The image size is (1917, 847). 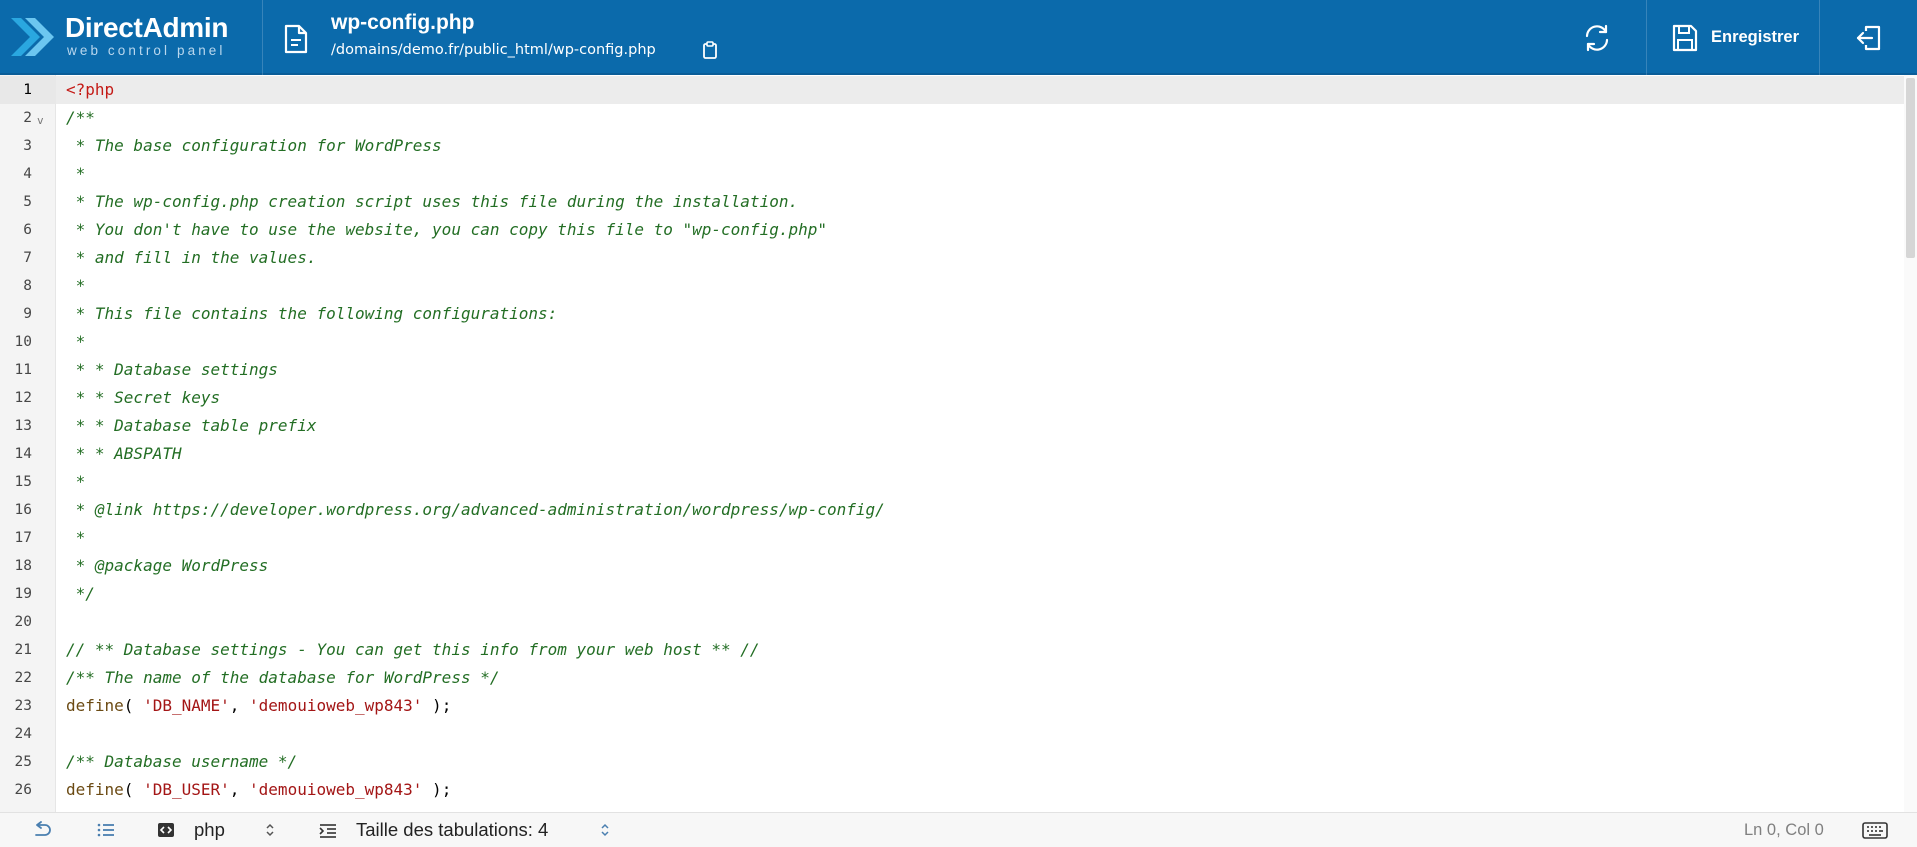 I want to click on line-number-label: 22, so click(x=23, y=678).